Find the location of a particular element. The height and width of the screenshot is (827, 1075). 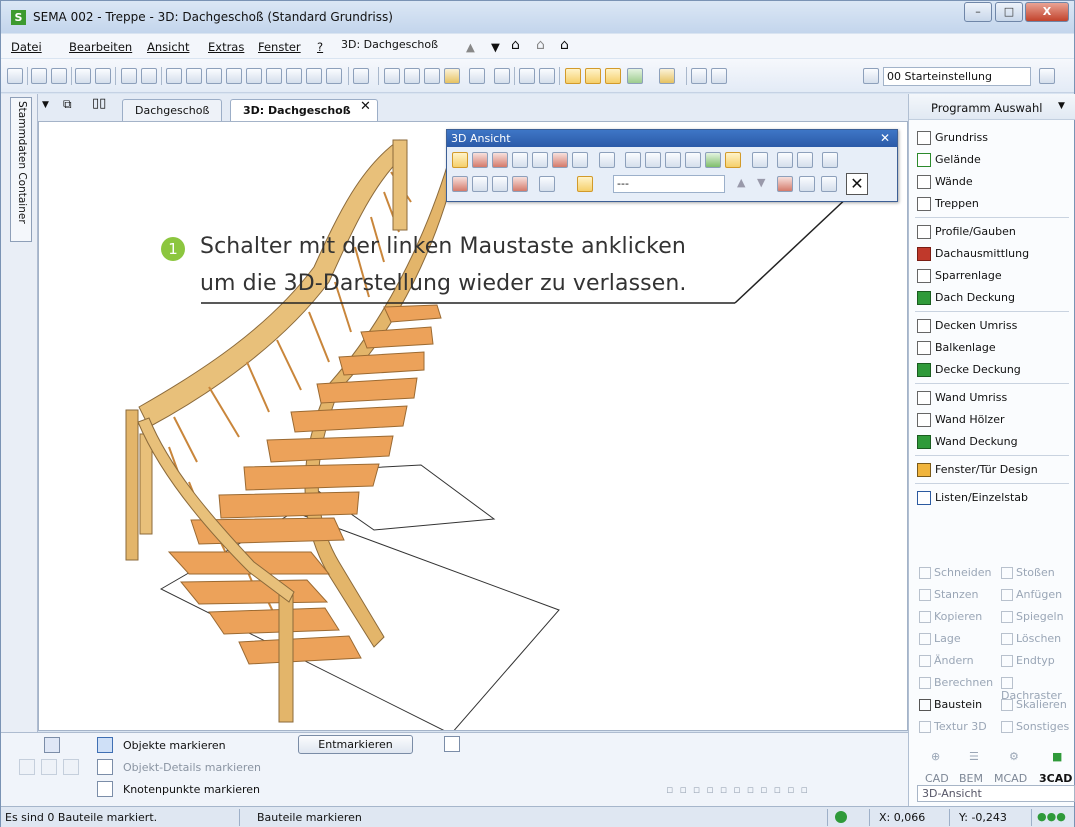

view-mode-field: 3D-Ansicht is located at coordinates (996, 793).